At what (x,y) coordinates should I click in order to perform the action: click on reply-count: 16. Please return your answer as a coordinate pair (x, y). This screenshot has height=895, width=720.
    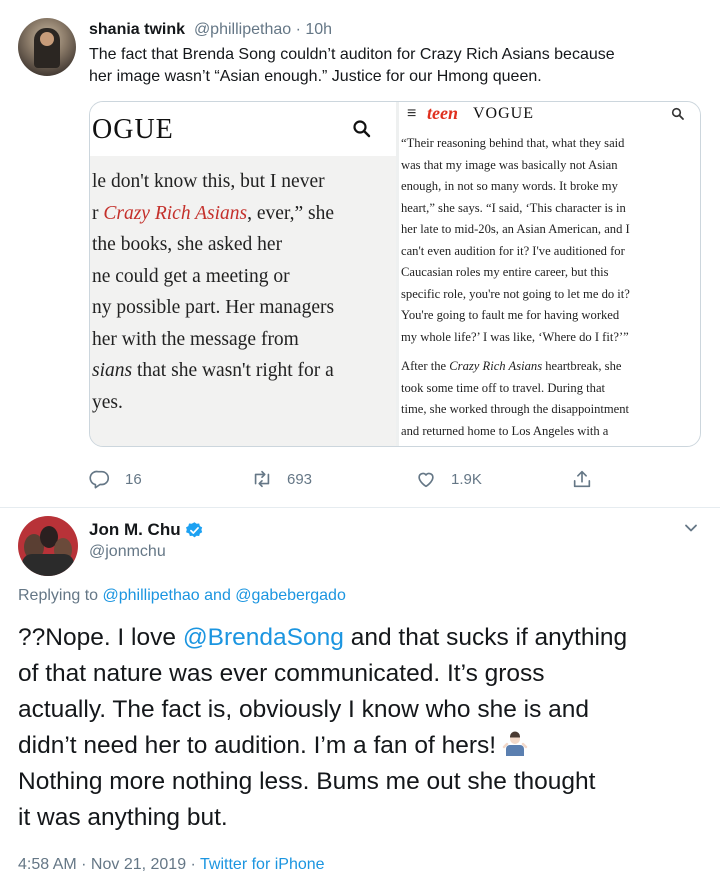
    Looking at the image, I should click on (133, 479).